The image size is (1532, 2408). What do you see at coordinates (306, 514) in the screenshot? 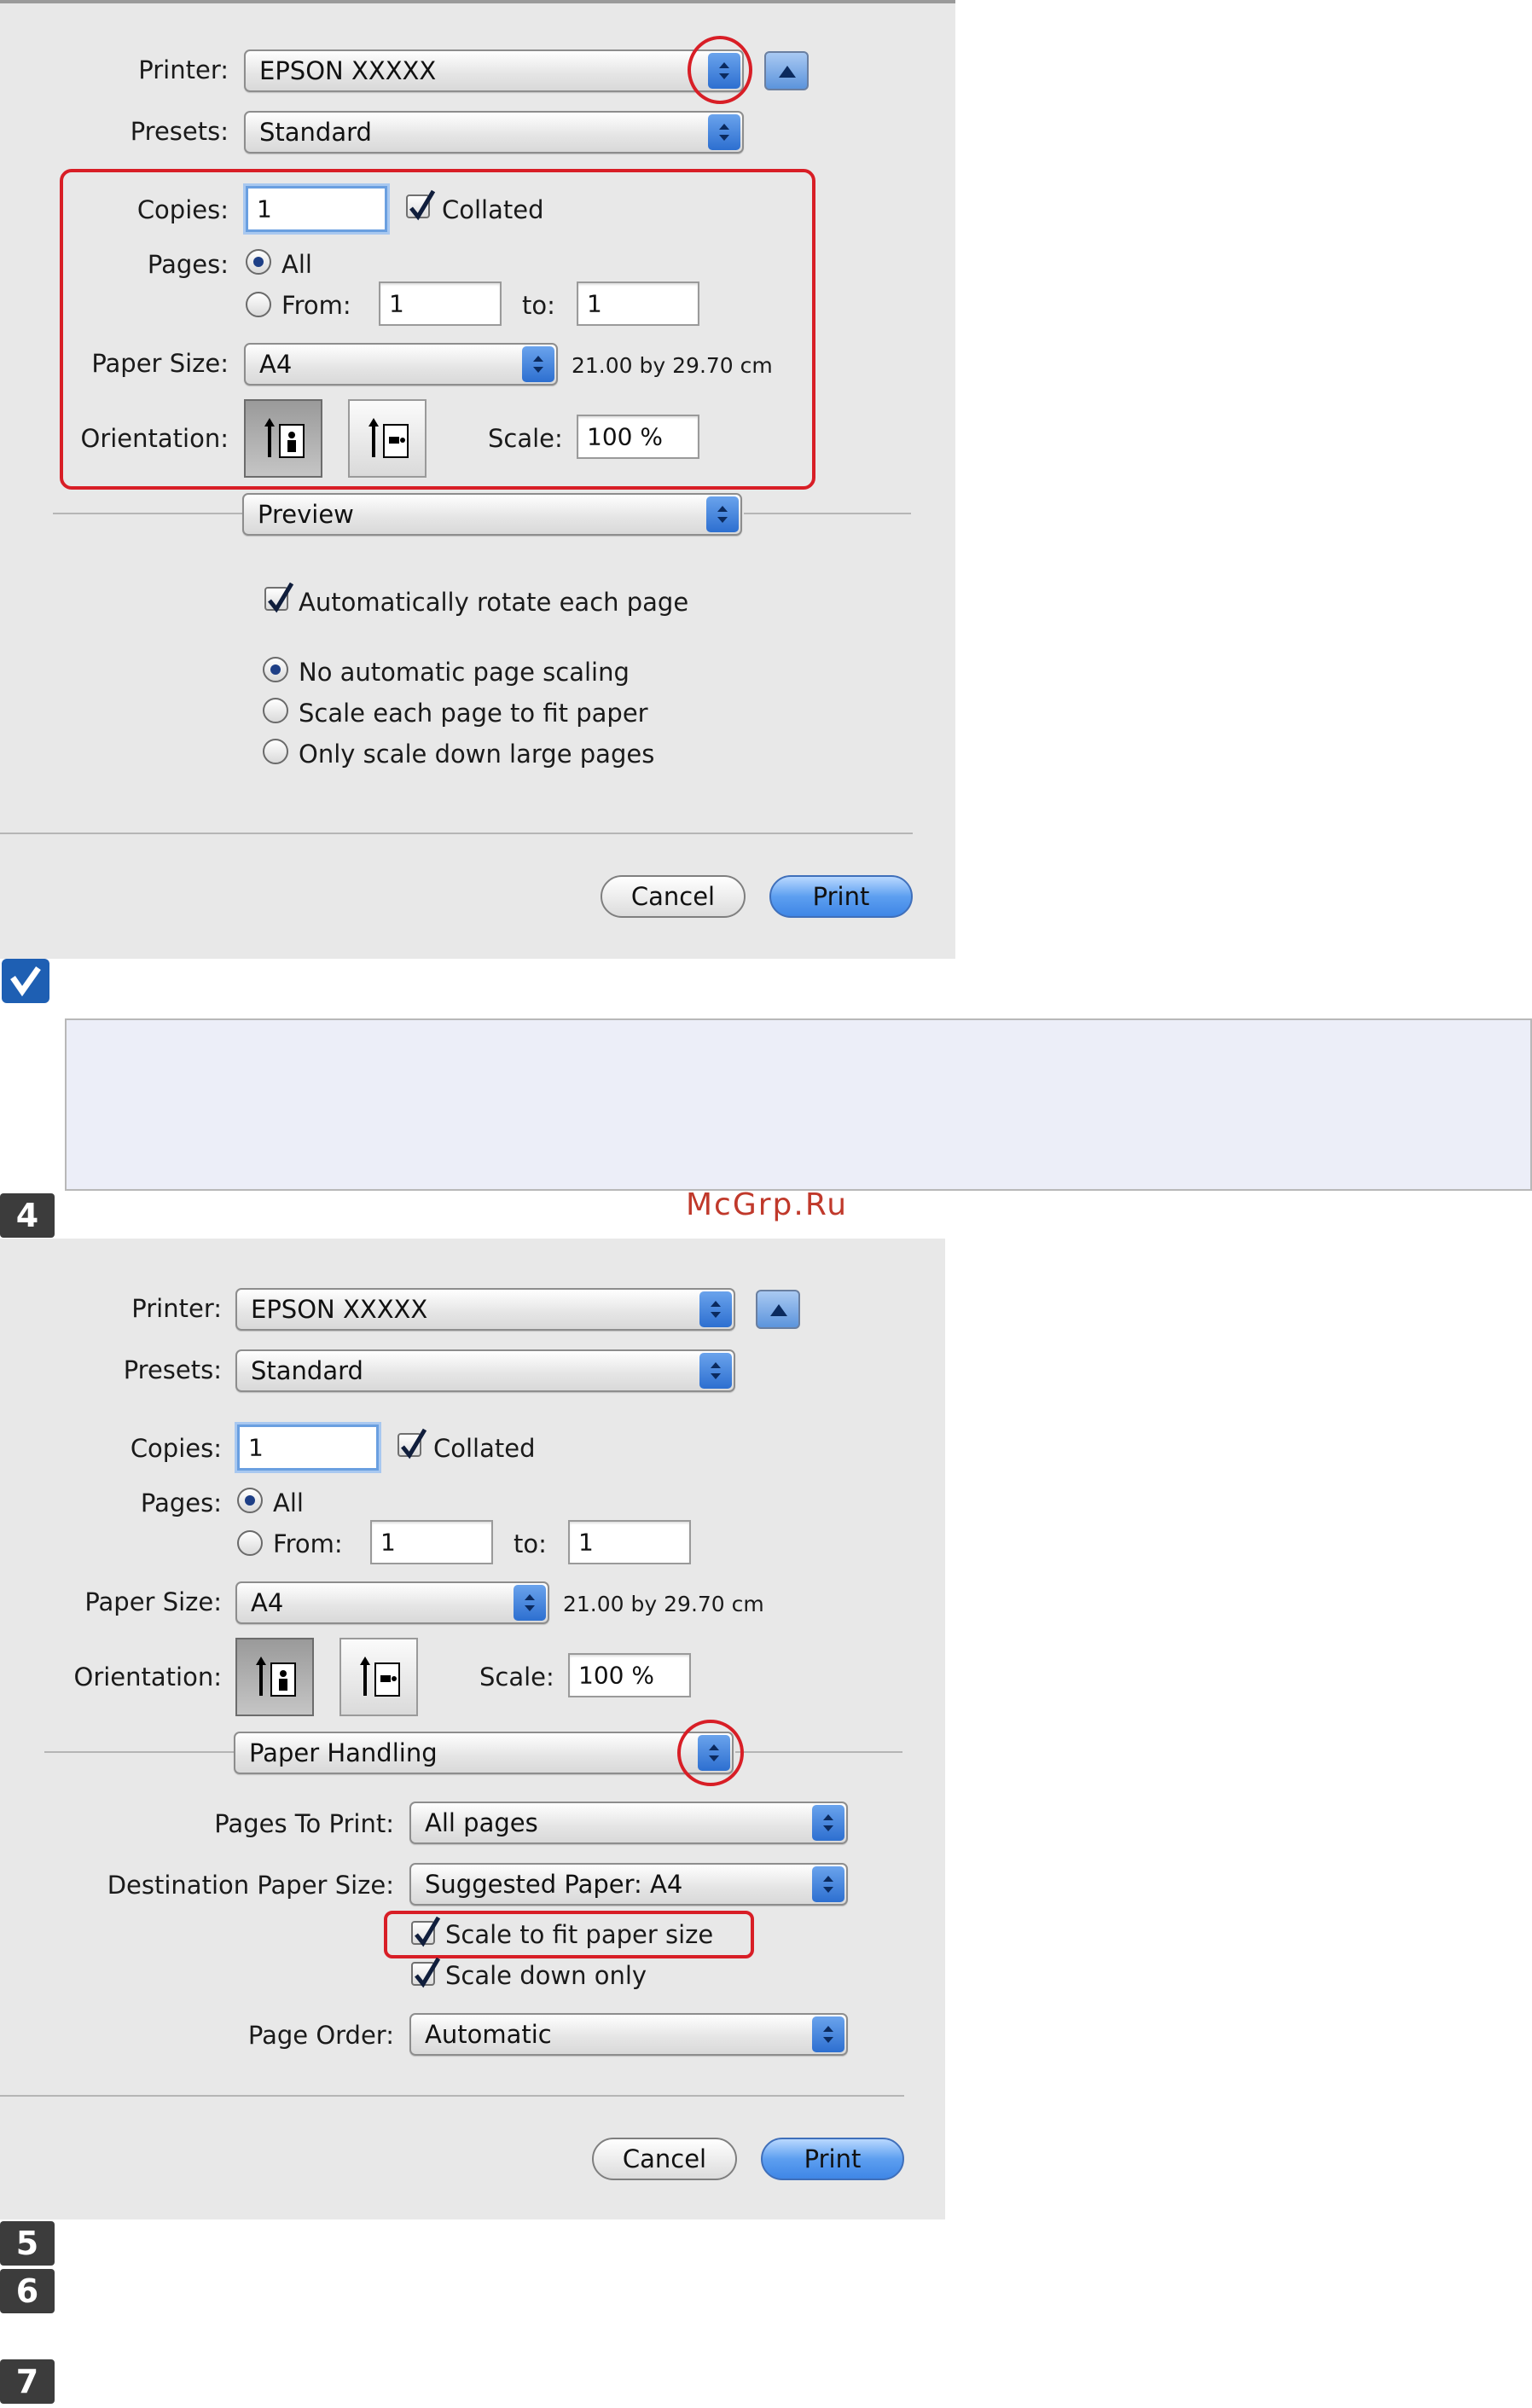
I see `section-popup-value: Preview` at bounding box center [306, 514].